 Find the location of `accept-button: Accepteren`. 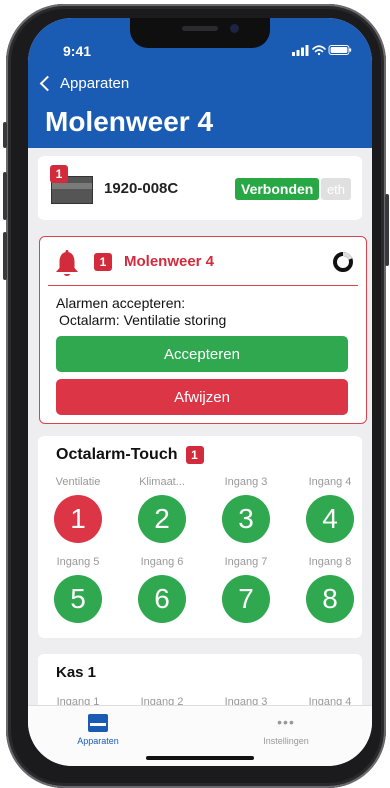

accept-button: Accepteren is located at coordinates (202, 354).